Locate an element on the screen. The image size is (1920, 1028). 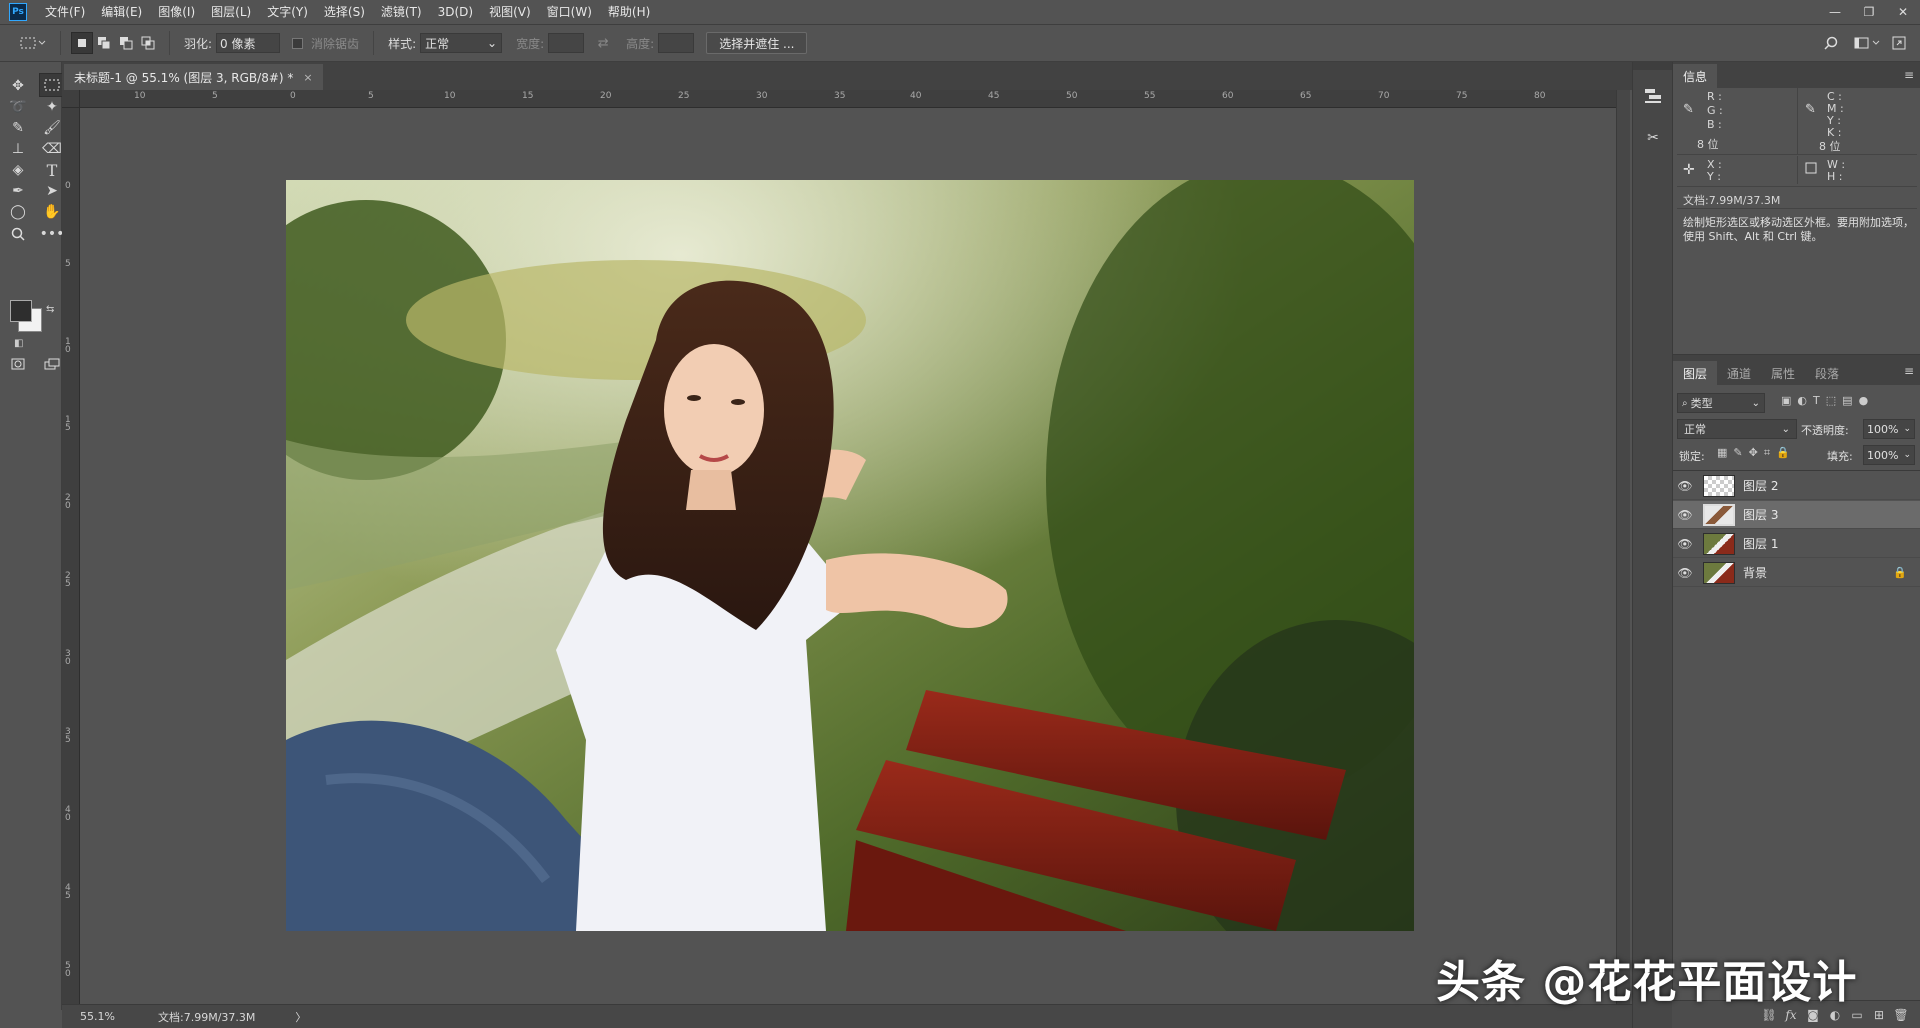
add-selection-button is located at coordinates (104, 43).